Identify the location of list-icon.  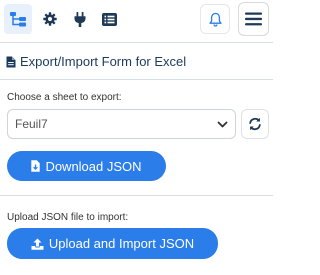
(109, 19).